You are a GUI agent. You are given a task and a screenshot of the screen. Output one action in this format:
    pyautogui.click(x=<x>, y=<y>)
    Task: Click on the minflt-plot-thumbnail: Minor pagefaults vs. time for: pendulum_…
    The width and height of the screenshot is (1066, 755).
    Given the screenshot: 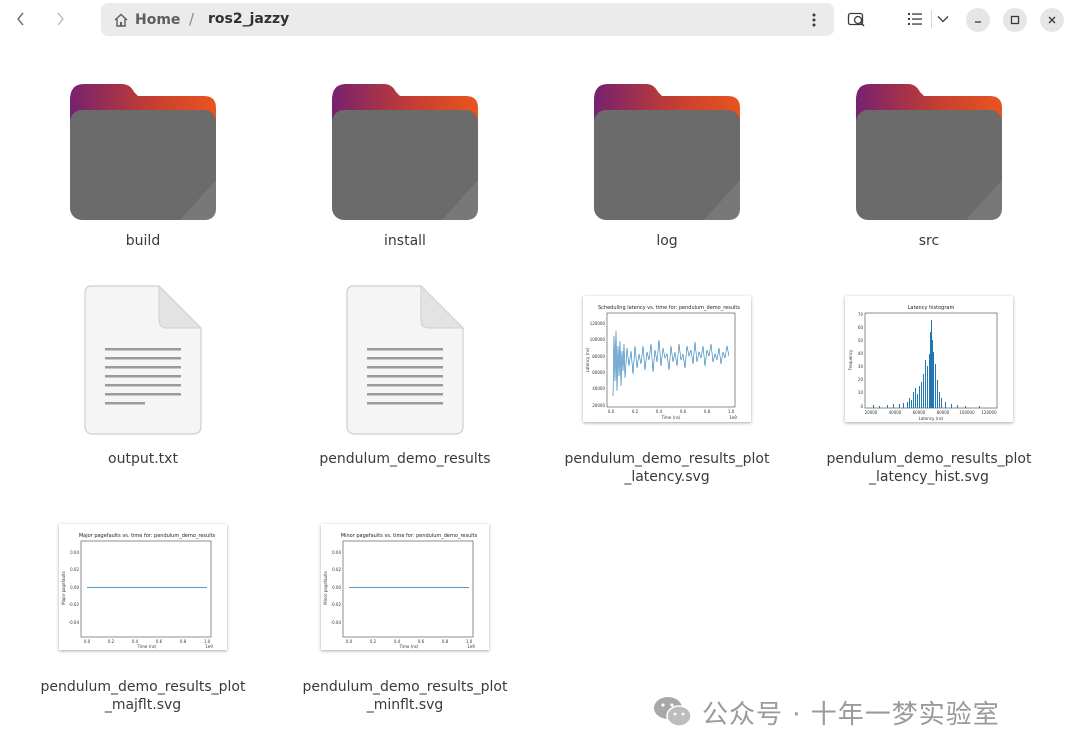 What is the action you would take?
    pyautogui.click(x=400, y=591)
    